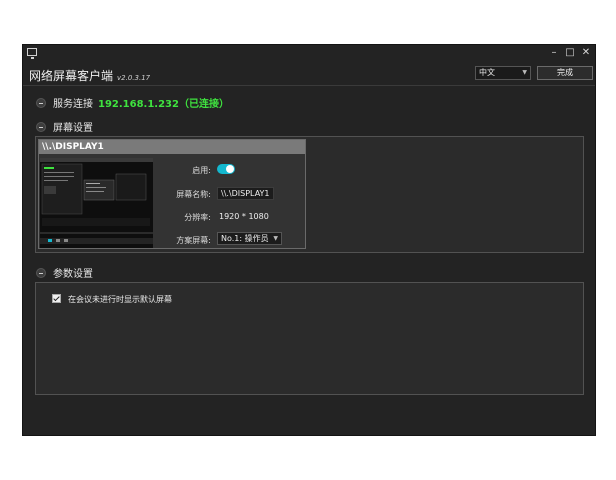  I want to click on screen-name-field: \\.\DISPLAY1, so click(245, 193).